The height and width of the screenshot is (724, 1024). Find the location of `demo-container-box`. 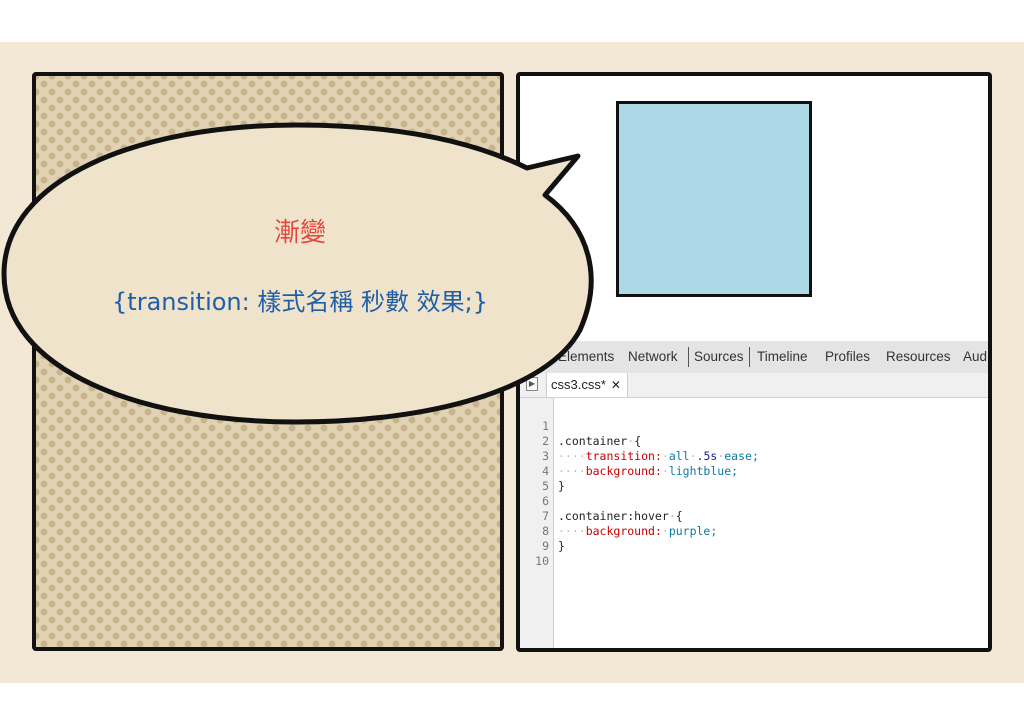

demo-container-box is located at coordinates (714, 199).